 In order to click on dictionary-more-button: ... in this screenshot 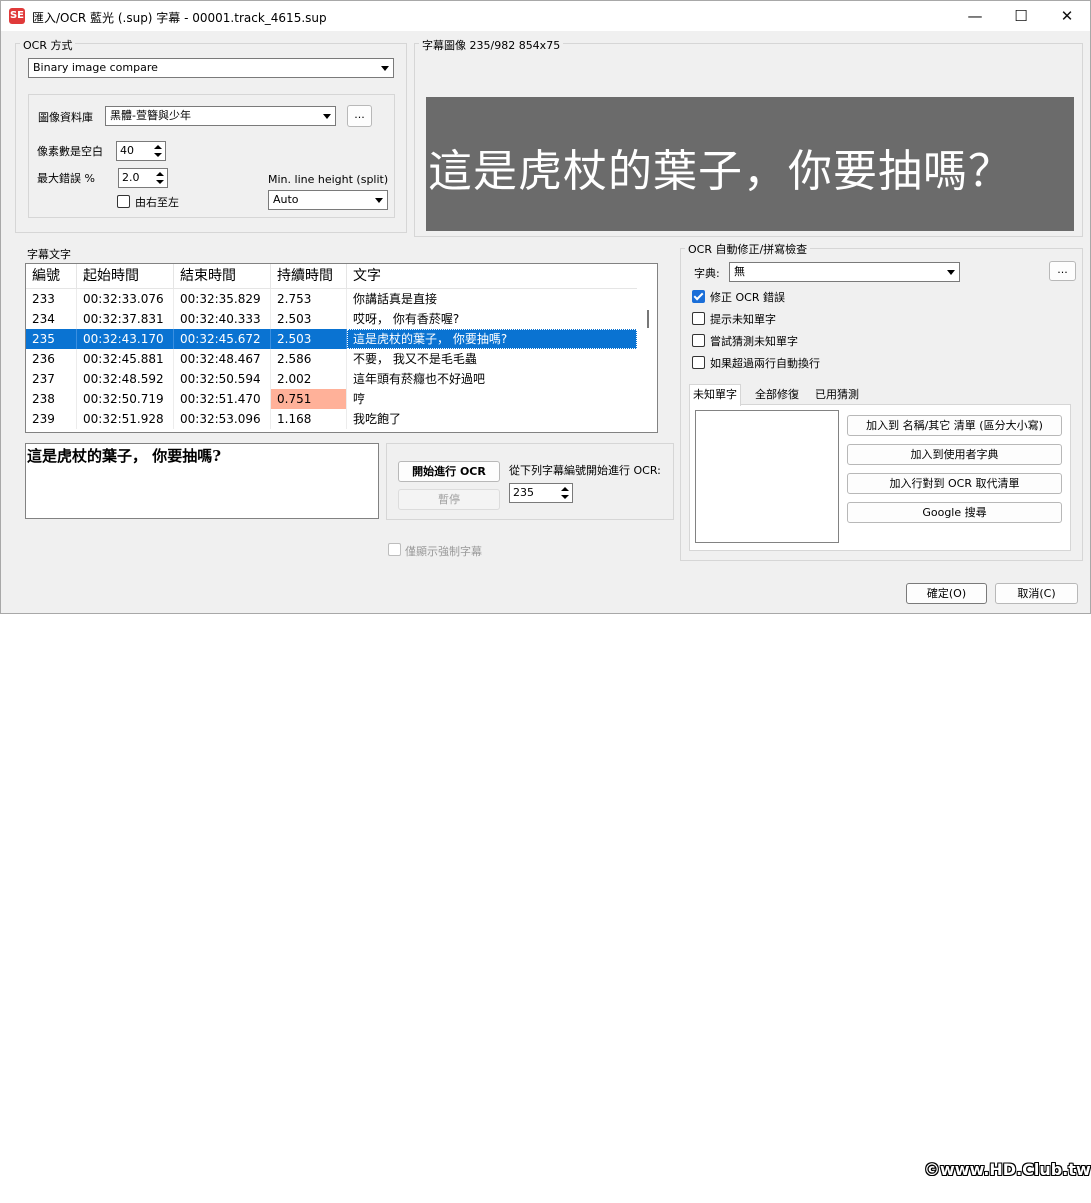, I will do `click(1062, 271)`.